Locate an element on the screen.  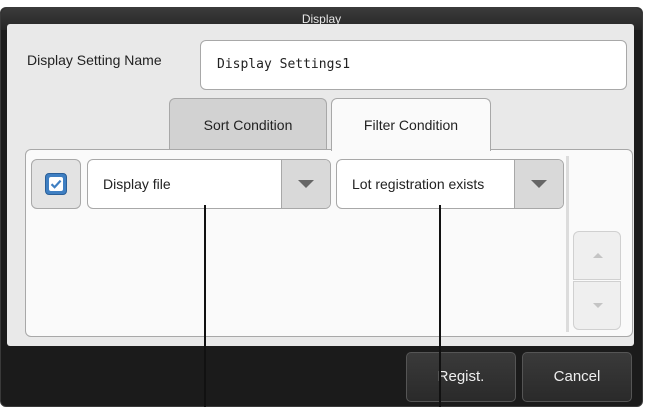
cancel-button: Cancel is located at coordinates (577, 377).